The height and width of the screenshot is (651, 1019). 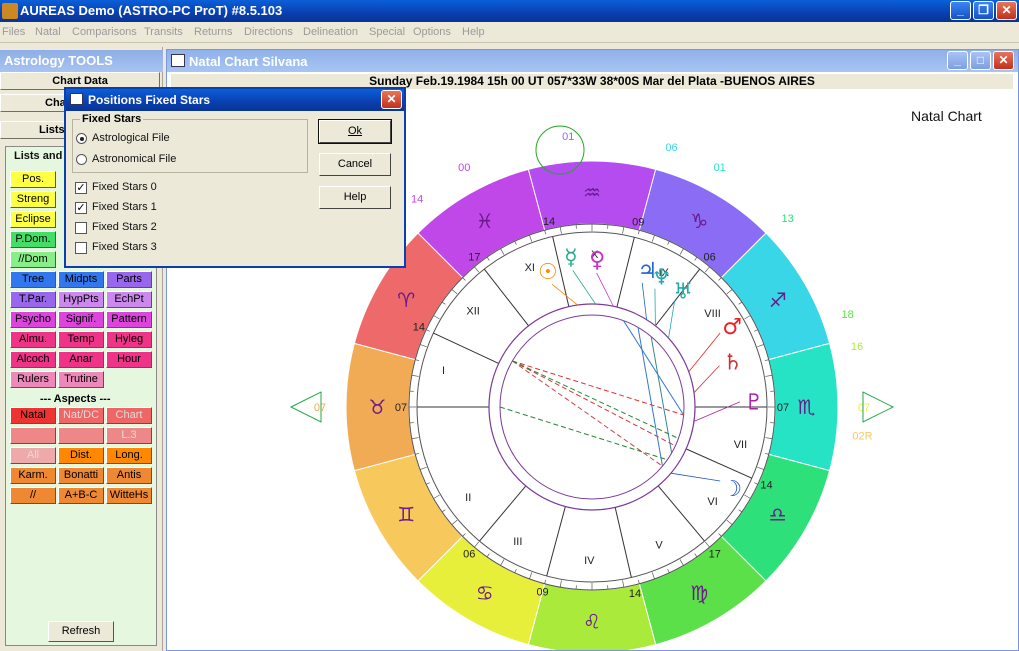 What do you see at coordinates (33, 279) in the screenshot?
I see `tool-button-tree: Tree` at bounding box center [33, 279].